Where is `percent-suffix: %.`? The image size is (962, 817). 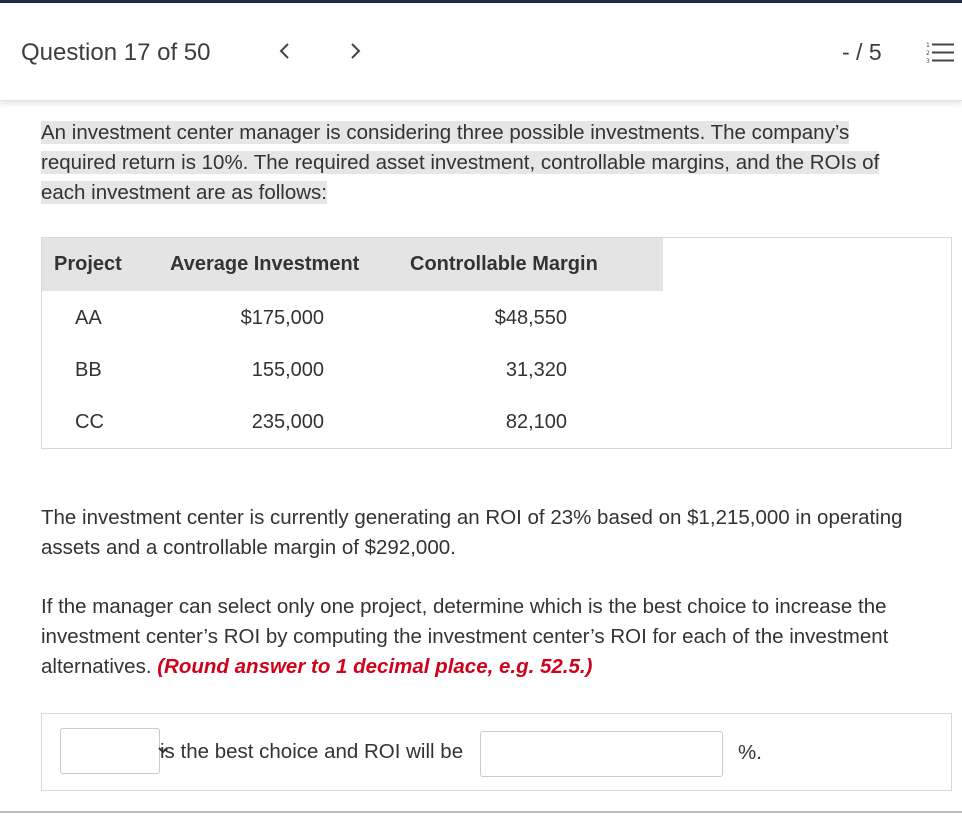
percent-suffix: %. is located at coordinates (750, 752).